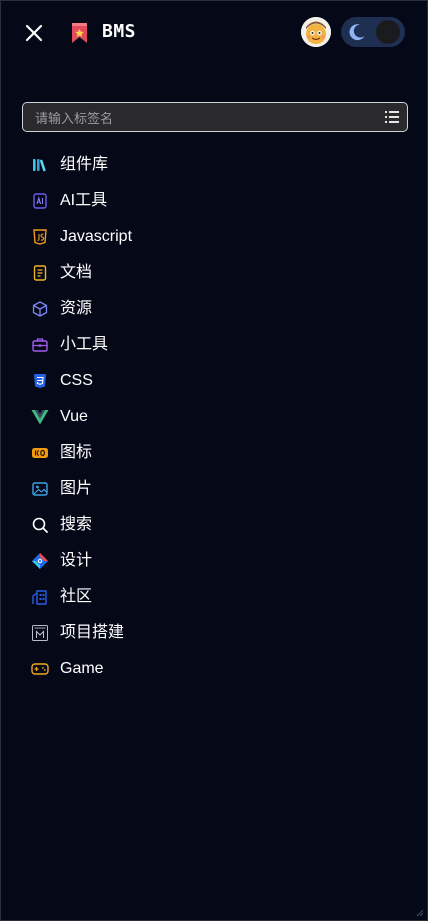 This screenshot has height=921, width=428. I want to click on menu-item-label: CSS, so click(76, 380).